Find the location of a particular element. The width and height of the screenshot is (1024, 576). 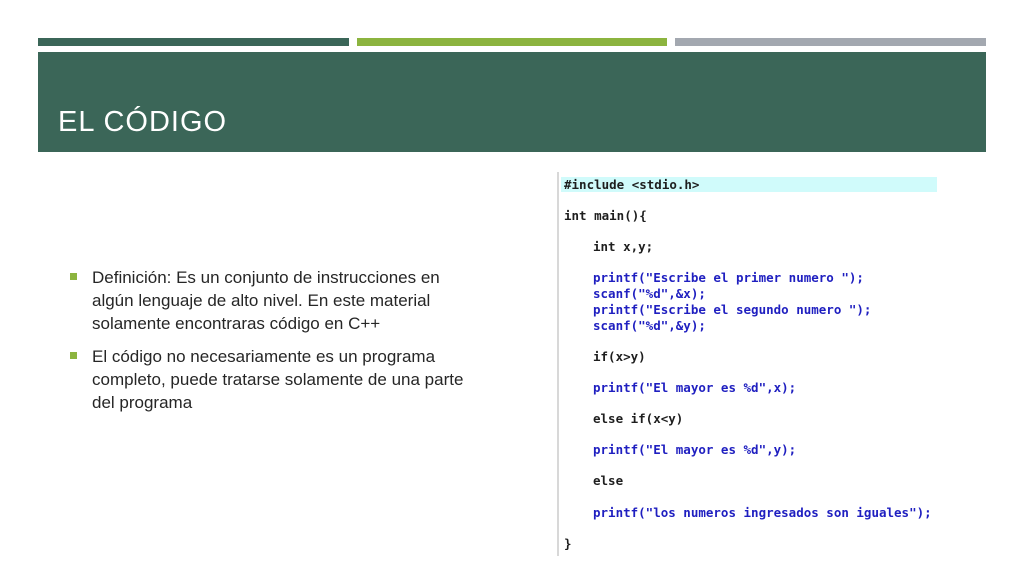

top-stripe-gray is located at coordinates (830, 42).